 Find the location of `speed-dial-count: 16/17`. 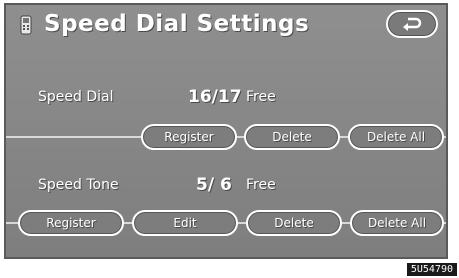

speed-dial-count: 16/17 is located at coordinates (215, 97).